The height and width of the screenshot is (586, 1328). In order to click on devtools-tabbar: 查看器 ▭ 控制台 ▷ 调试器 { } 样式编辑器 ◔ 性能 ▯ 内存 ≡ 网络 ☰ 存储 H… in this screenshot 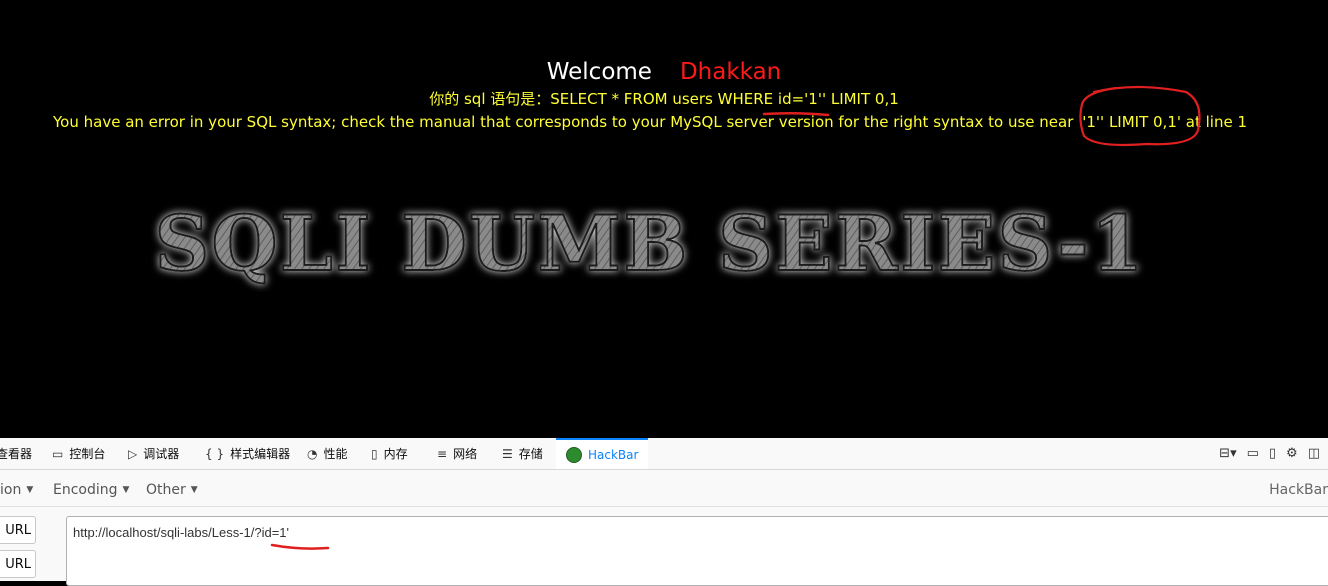, I will do `click(664, 454)`.